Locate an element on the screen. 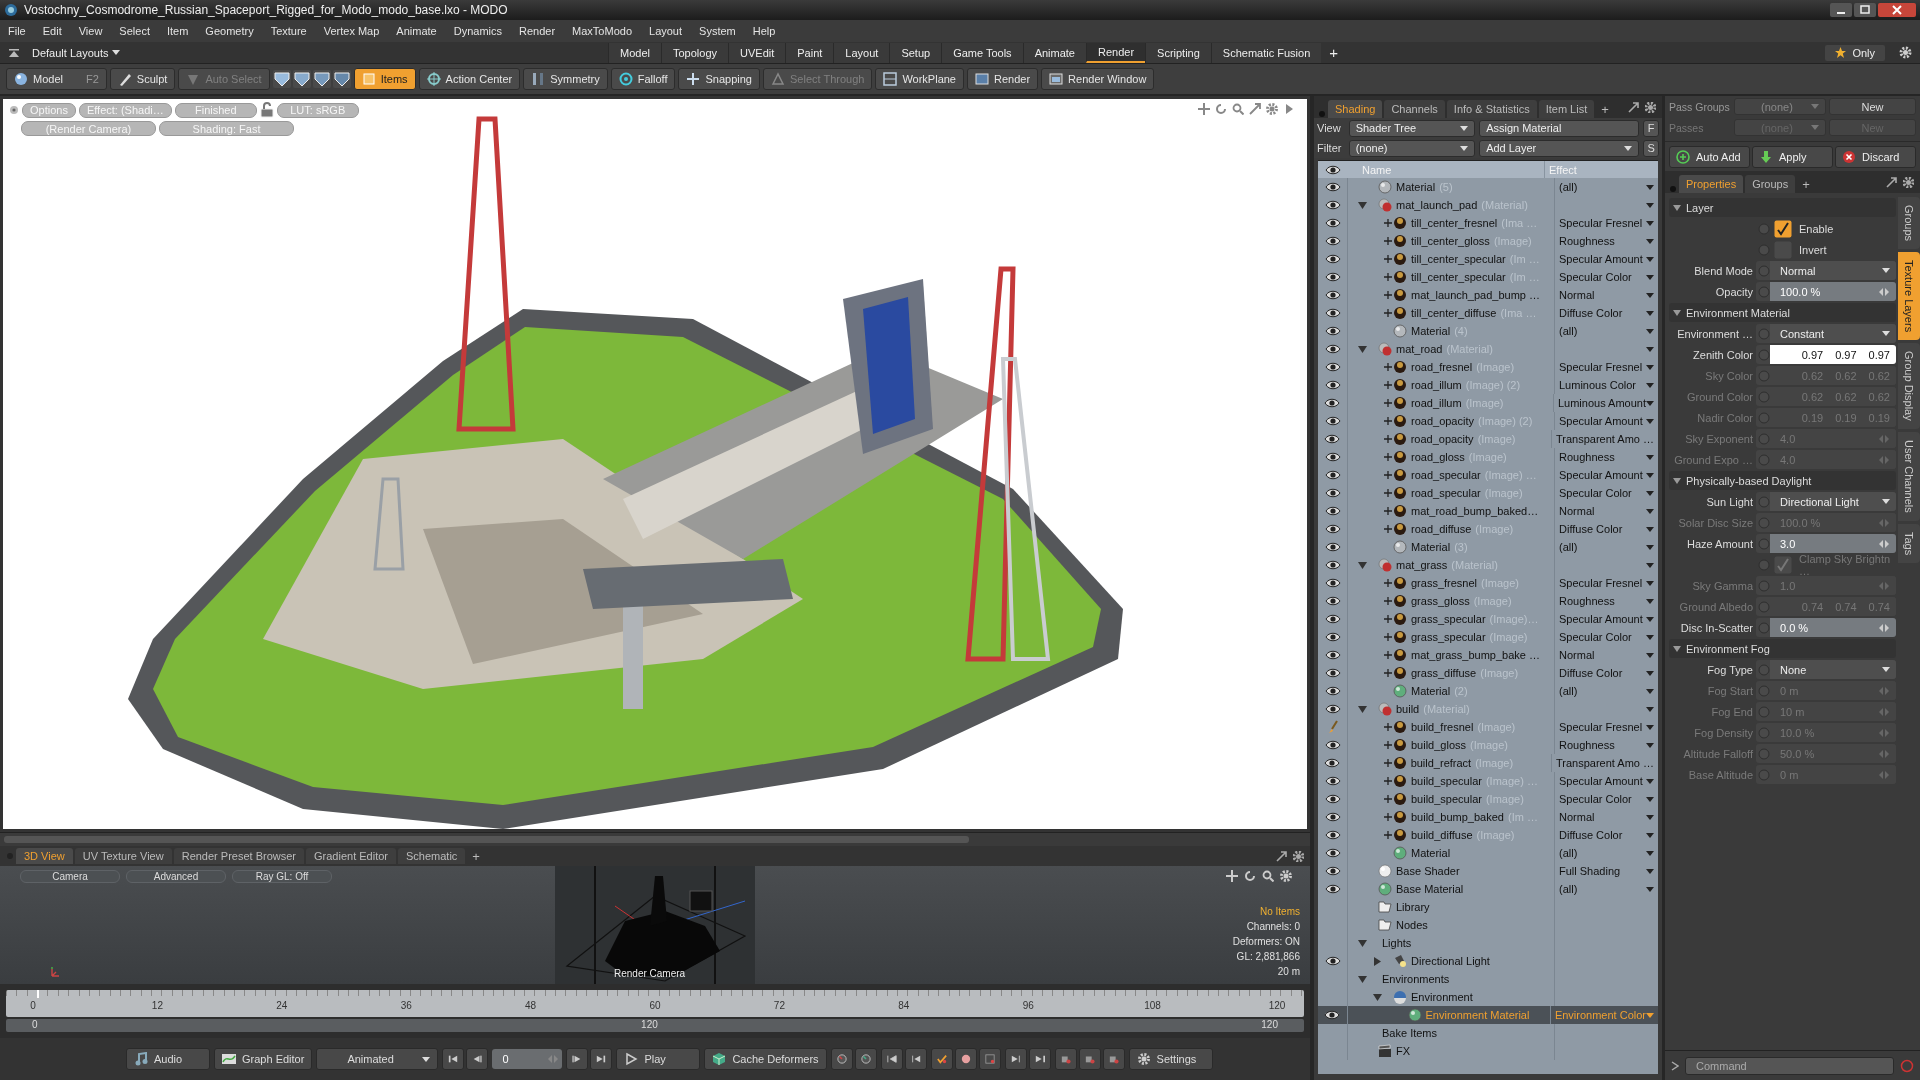 Image resolution: width=1920 pixels, height=1080 pixels. frame-field: 0 is located at coordinates (527, 1059).